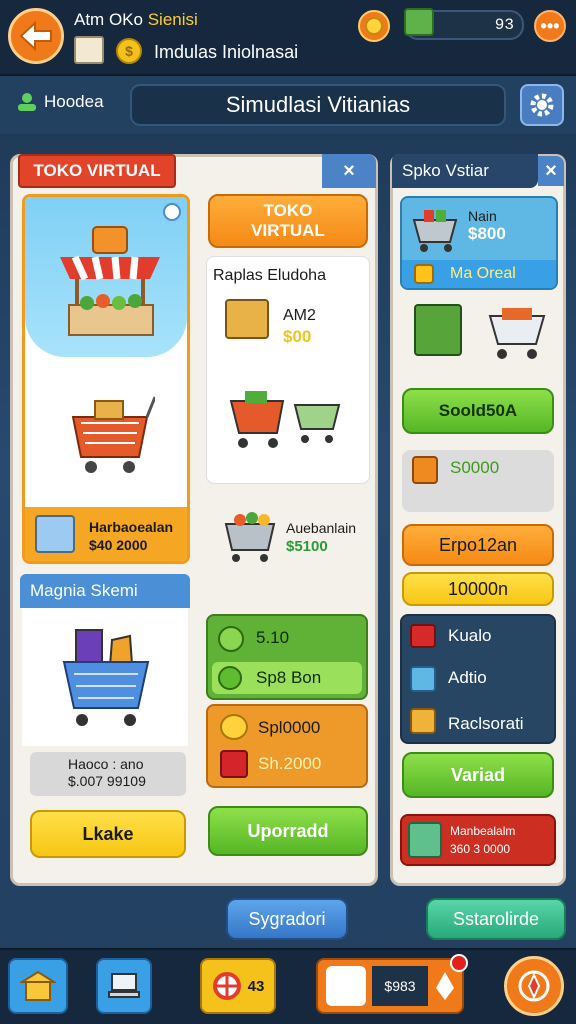 The width and height of the screenshot is (576, 1024). What do you see at coordinates (423, 679) in the screenshot?
I see `phone-icon` at bounding box center [423, 679].